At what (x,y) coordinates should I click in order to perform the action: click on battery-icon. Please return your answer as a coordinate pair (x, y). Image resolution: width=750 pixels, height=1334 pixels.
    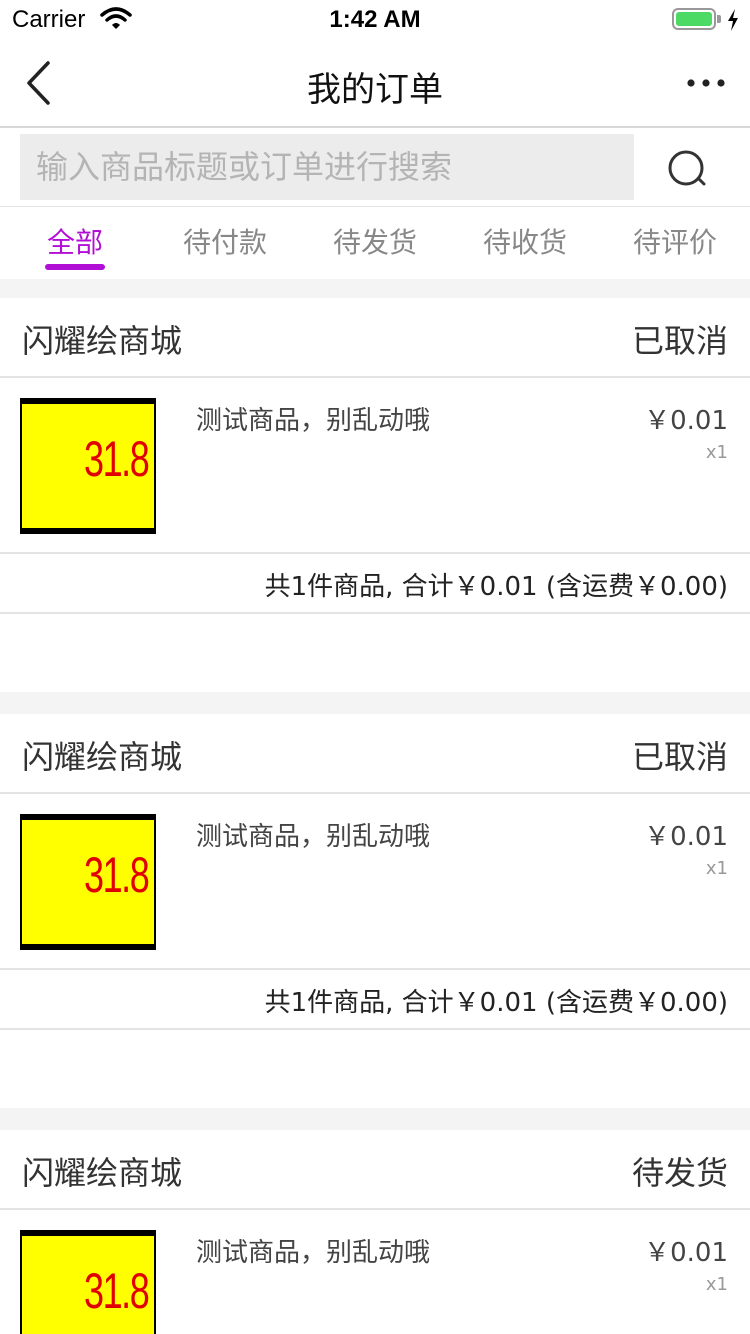
    Looking at the image, I should click on (694, 19).